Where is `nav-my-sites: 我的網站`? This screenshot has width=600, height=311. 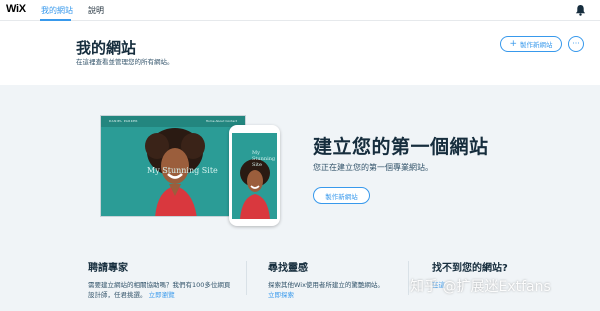 nav-my-sites: 我的網站 is located at coordinates (57, 10).